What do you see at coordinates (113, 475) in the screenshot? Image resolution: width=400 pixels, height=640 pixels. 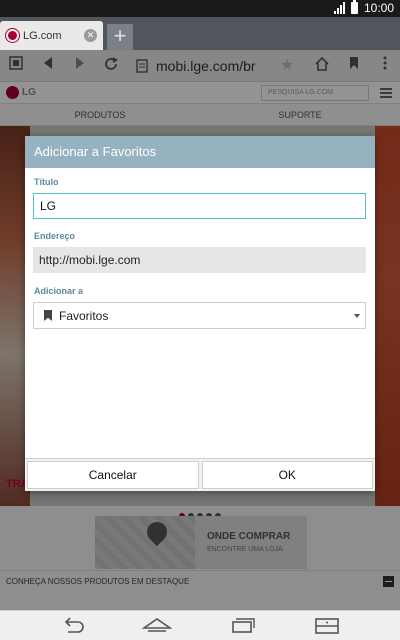 I see `cancel-button: Cancelar` at bounding box center [113, 475].